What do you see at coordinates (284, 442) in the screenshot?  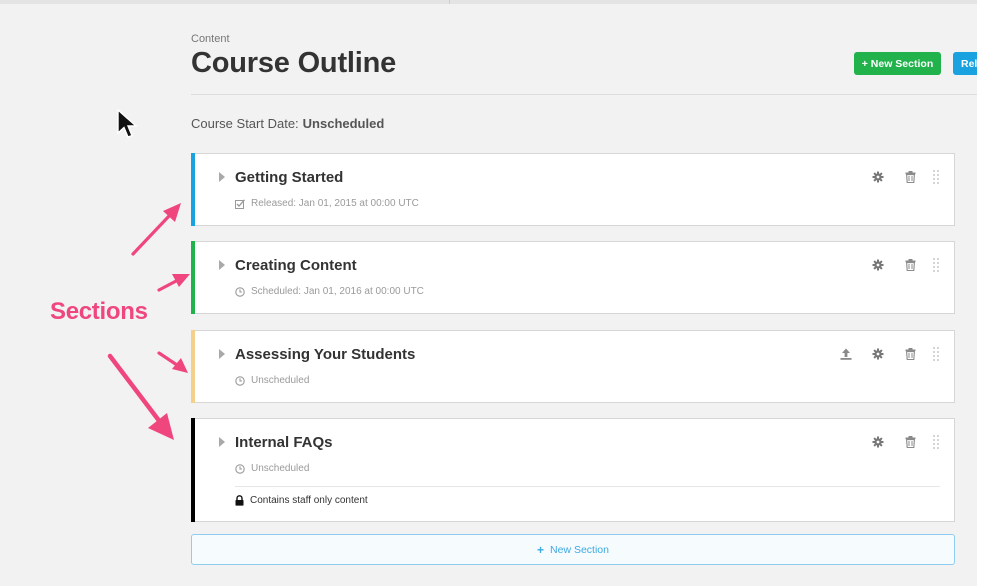 I see `section-name: Internal FAQs` at bounding box center [284, 442].